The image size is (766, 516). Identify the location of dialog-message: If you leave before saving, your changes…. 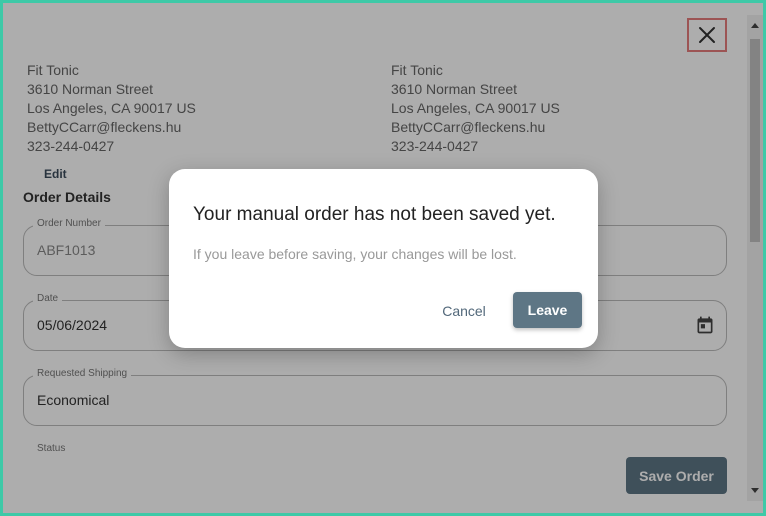
(355, 254).